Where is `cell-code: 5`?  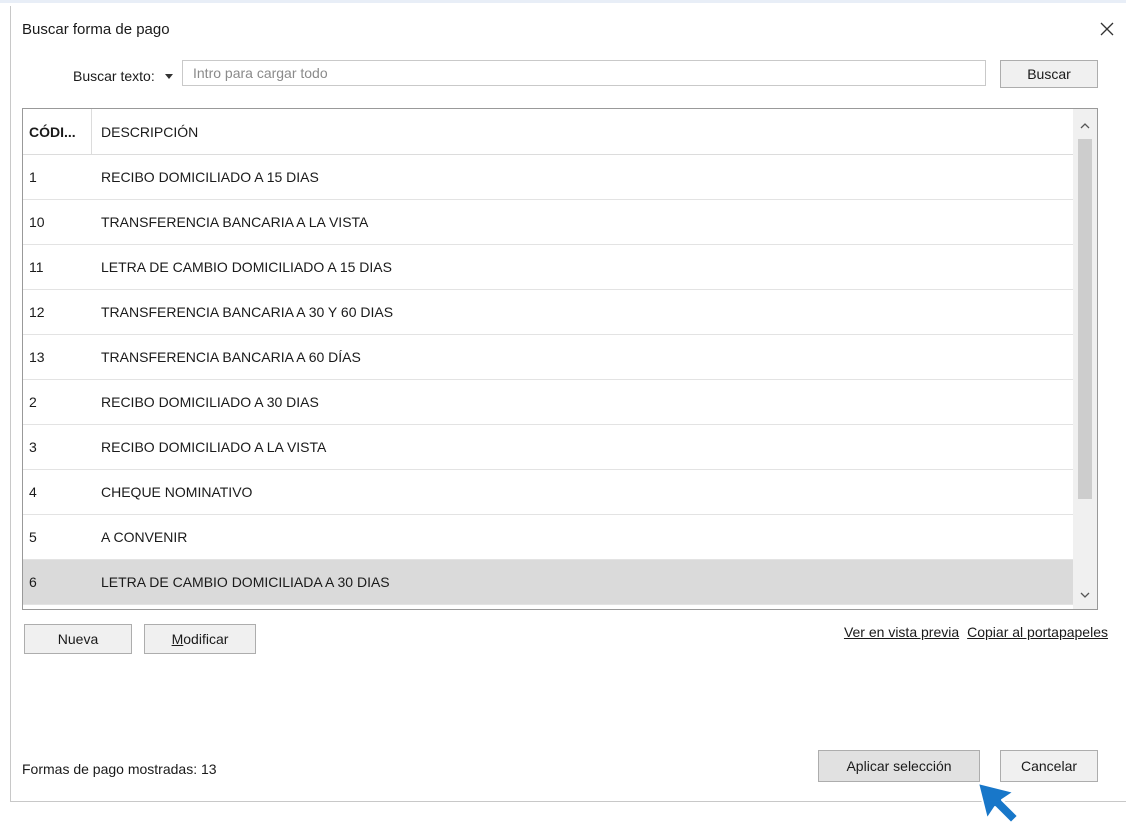 cell-code: 5 is located at coordinates (33, 537).